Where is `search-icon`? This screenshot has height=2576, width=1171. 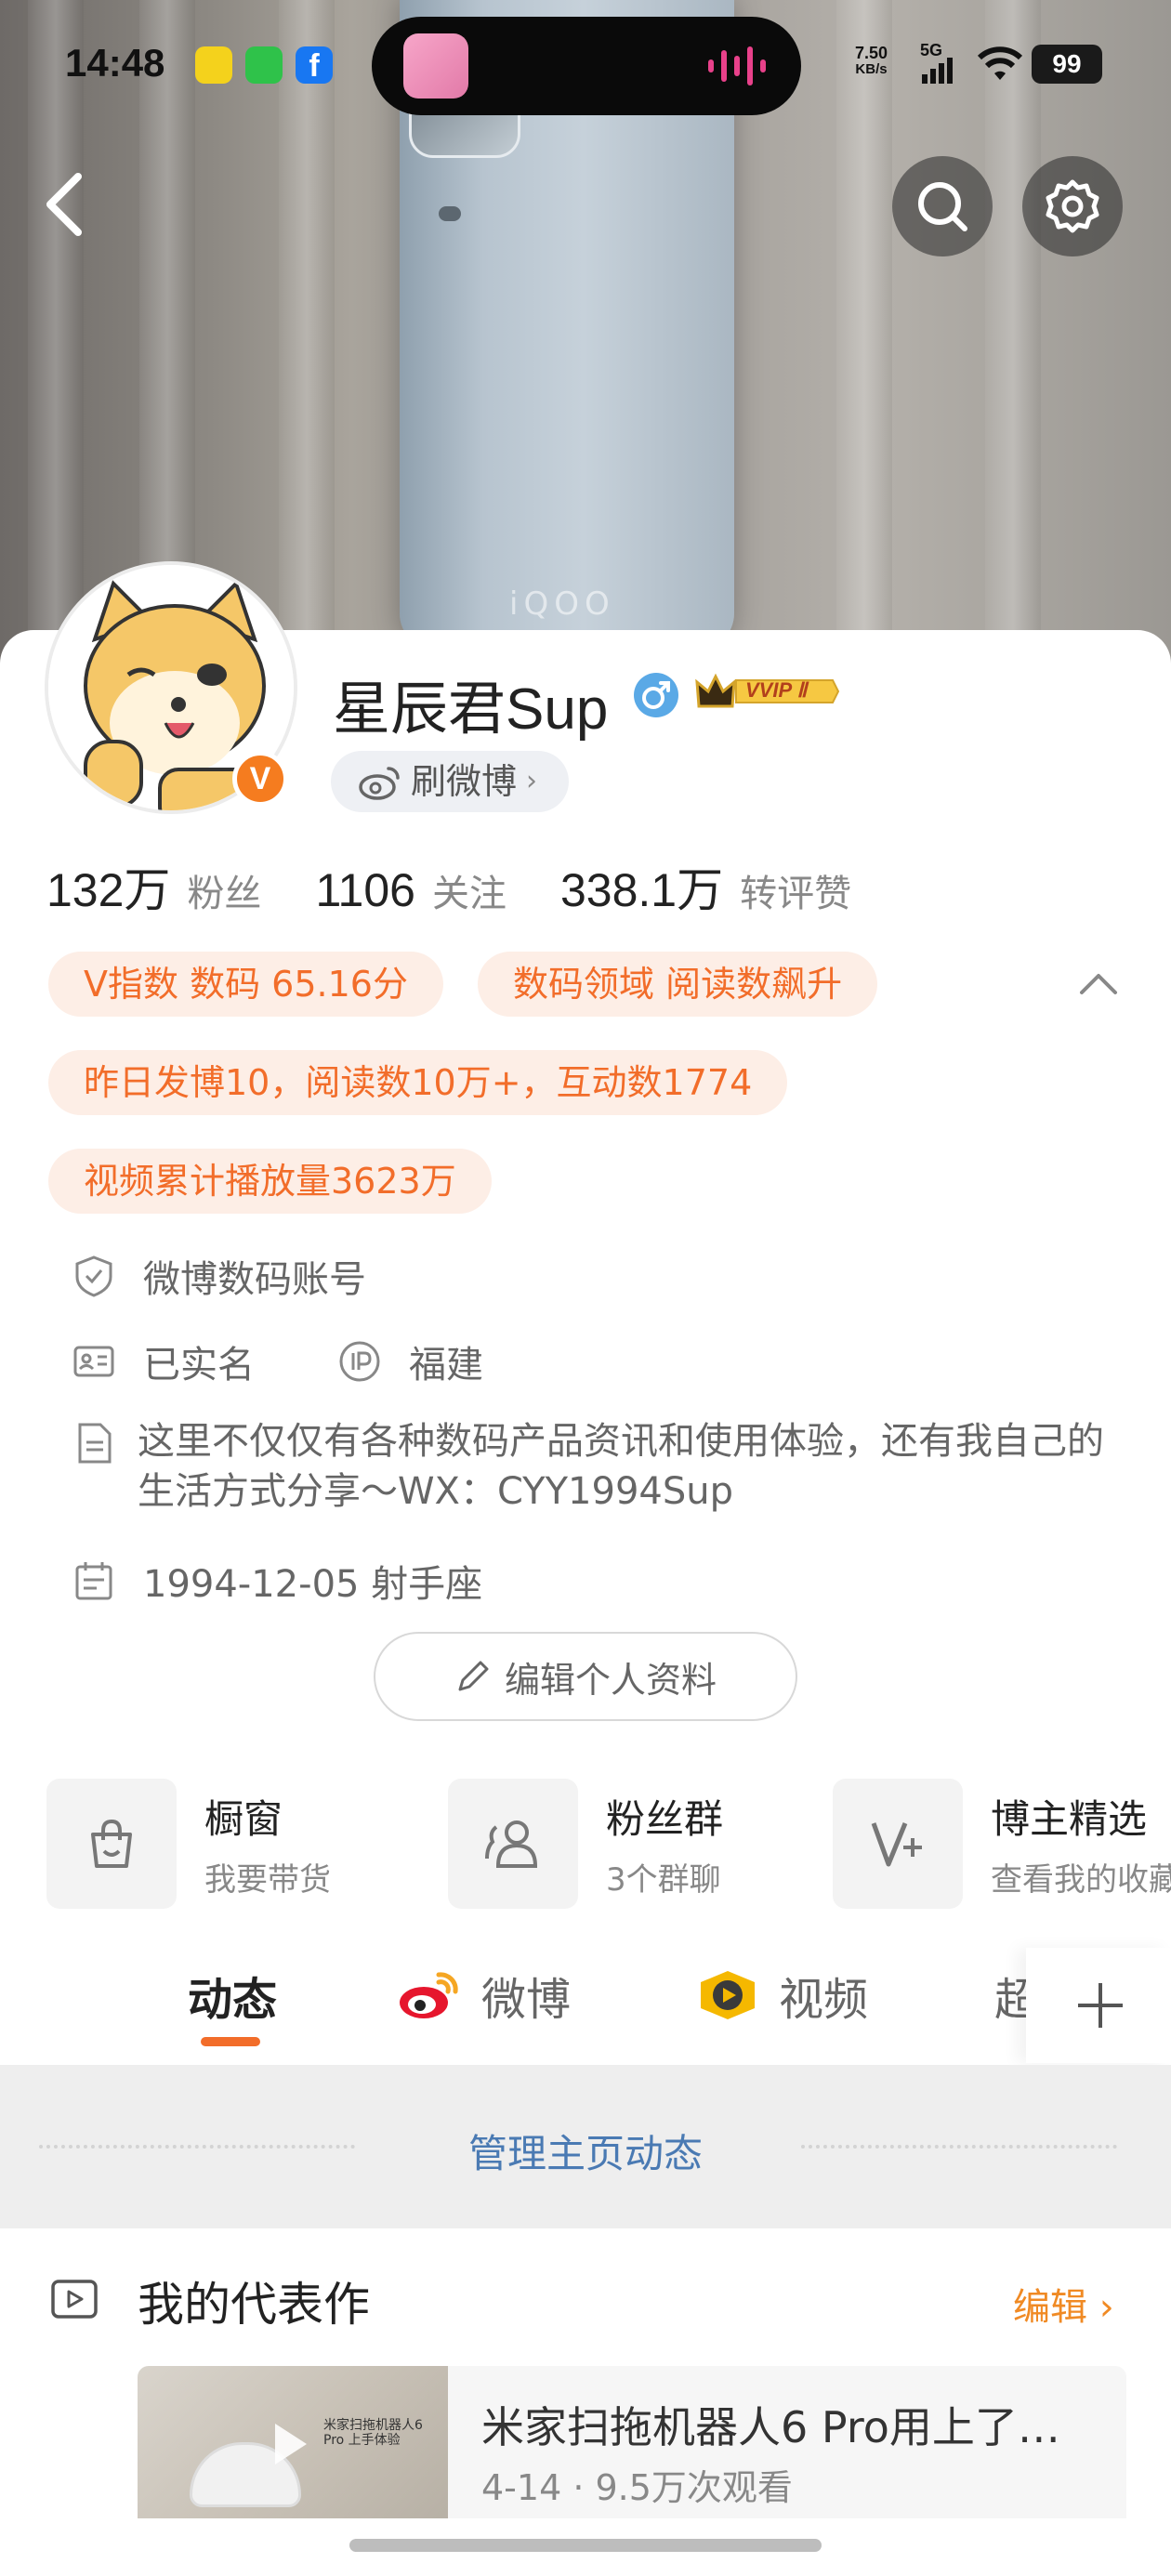
search-icon is located at coordinates (943, 206).